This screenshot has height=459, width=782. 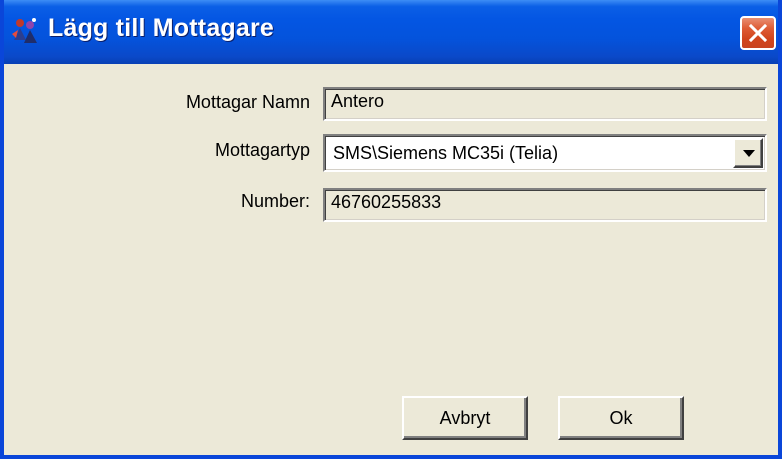 What do you see at coordinates (545, 205) in the screenshot?
I see `number-field: 46760255833` at bounding box center [545, 205].